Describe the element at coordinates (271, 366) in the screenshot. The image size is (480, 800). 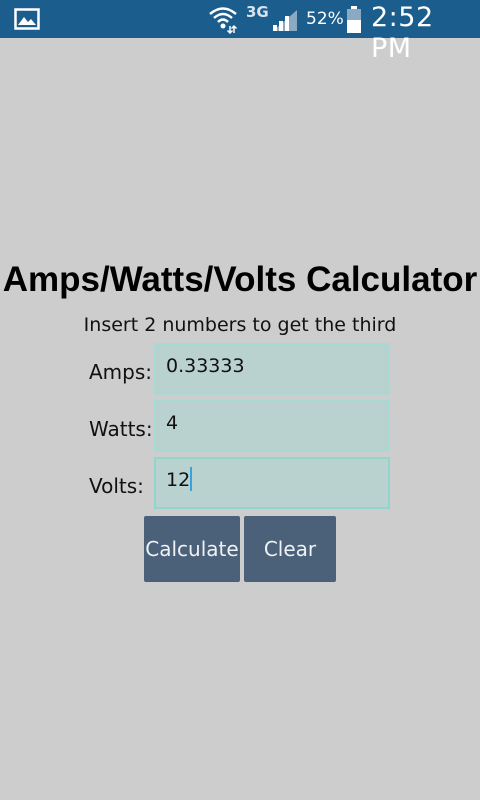
I see `amps-input` at that location.